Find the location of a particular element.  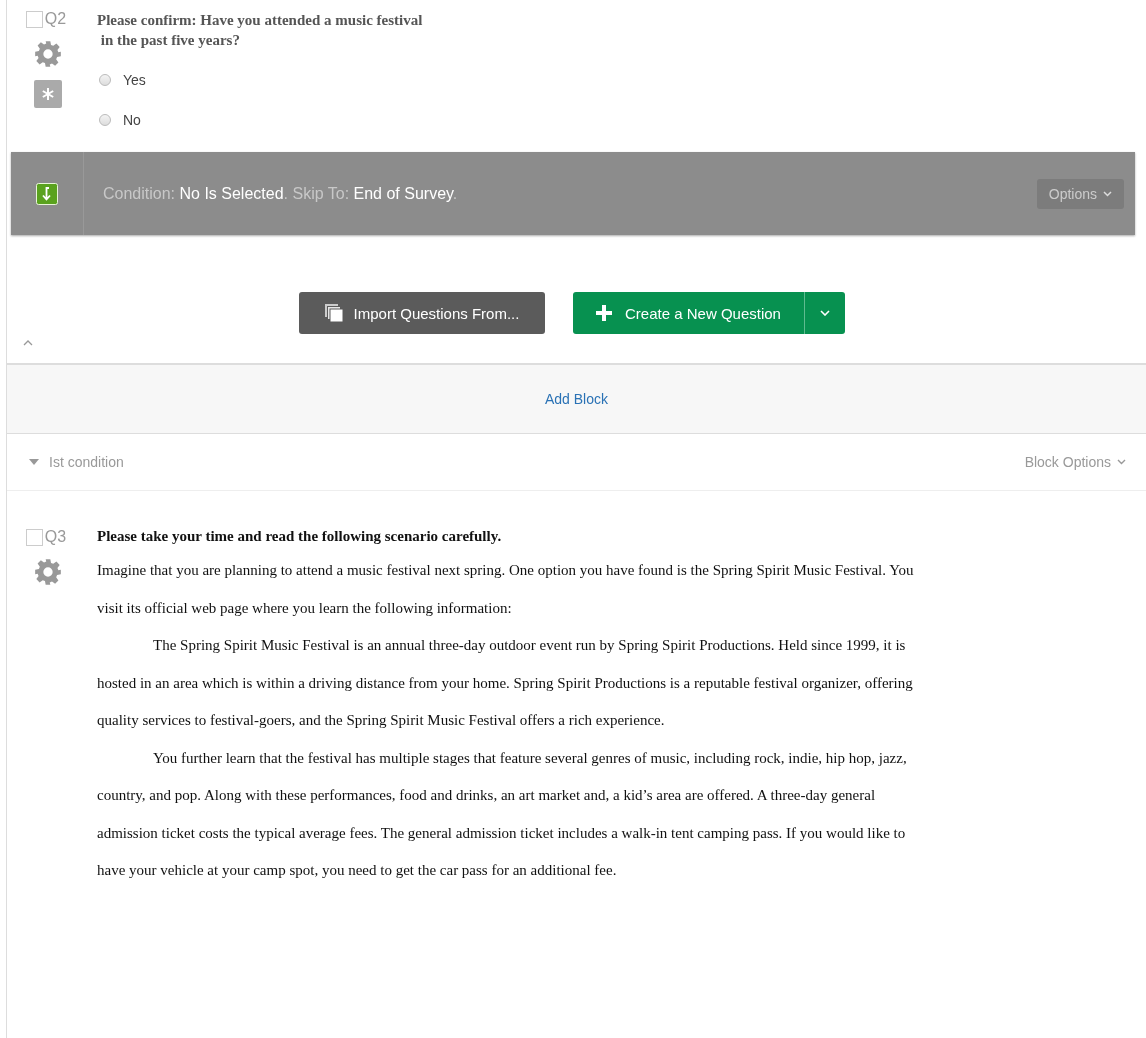

copy-icon is located at coordinates (333, 313).